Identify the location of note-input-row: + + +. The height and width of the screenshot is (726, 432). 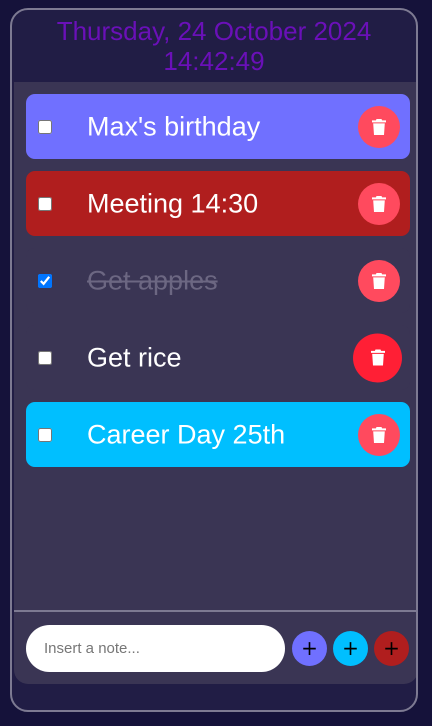
(218, 648).